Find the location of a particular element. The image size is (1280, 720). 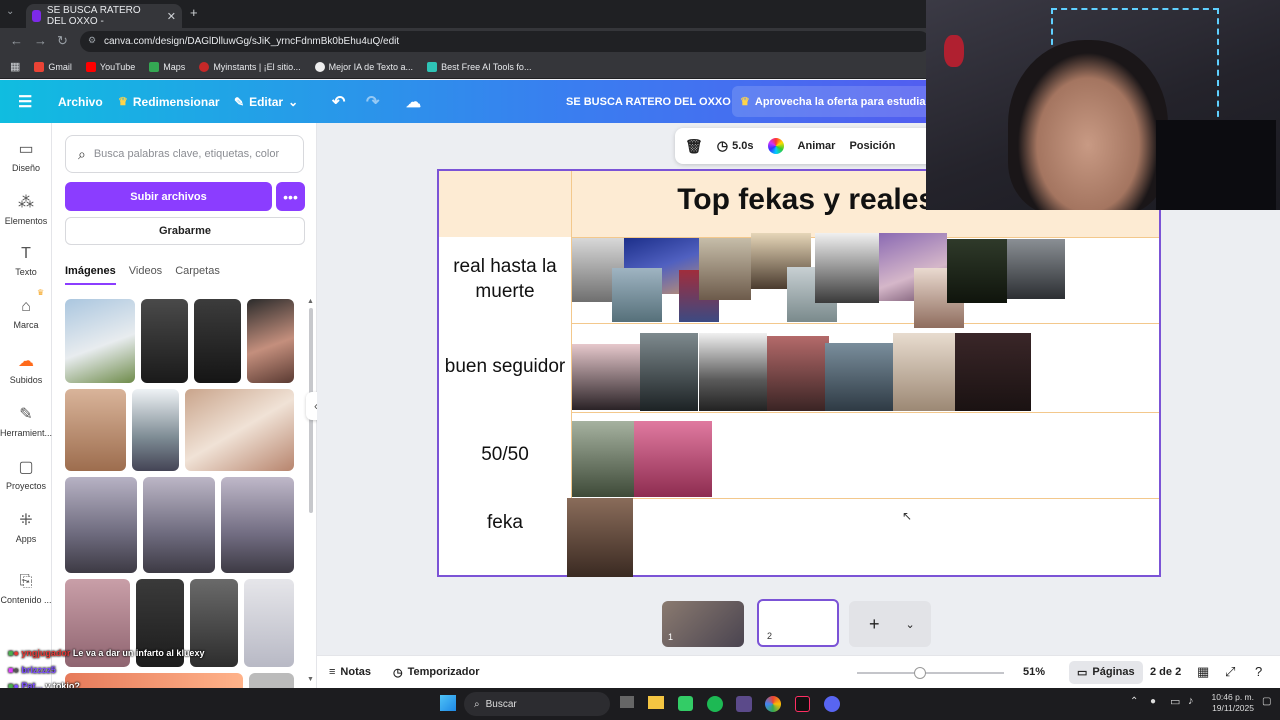

redimensionar-button: ♛ Redimensionar is located at coordinates (169, 101).